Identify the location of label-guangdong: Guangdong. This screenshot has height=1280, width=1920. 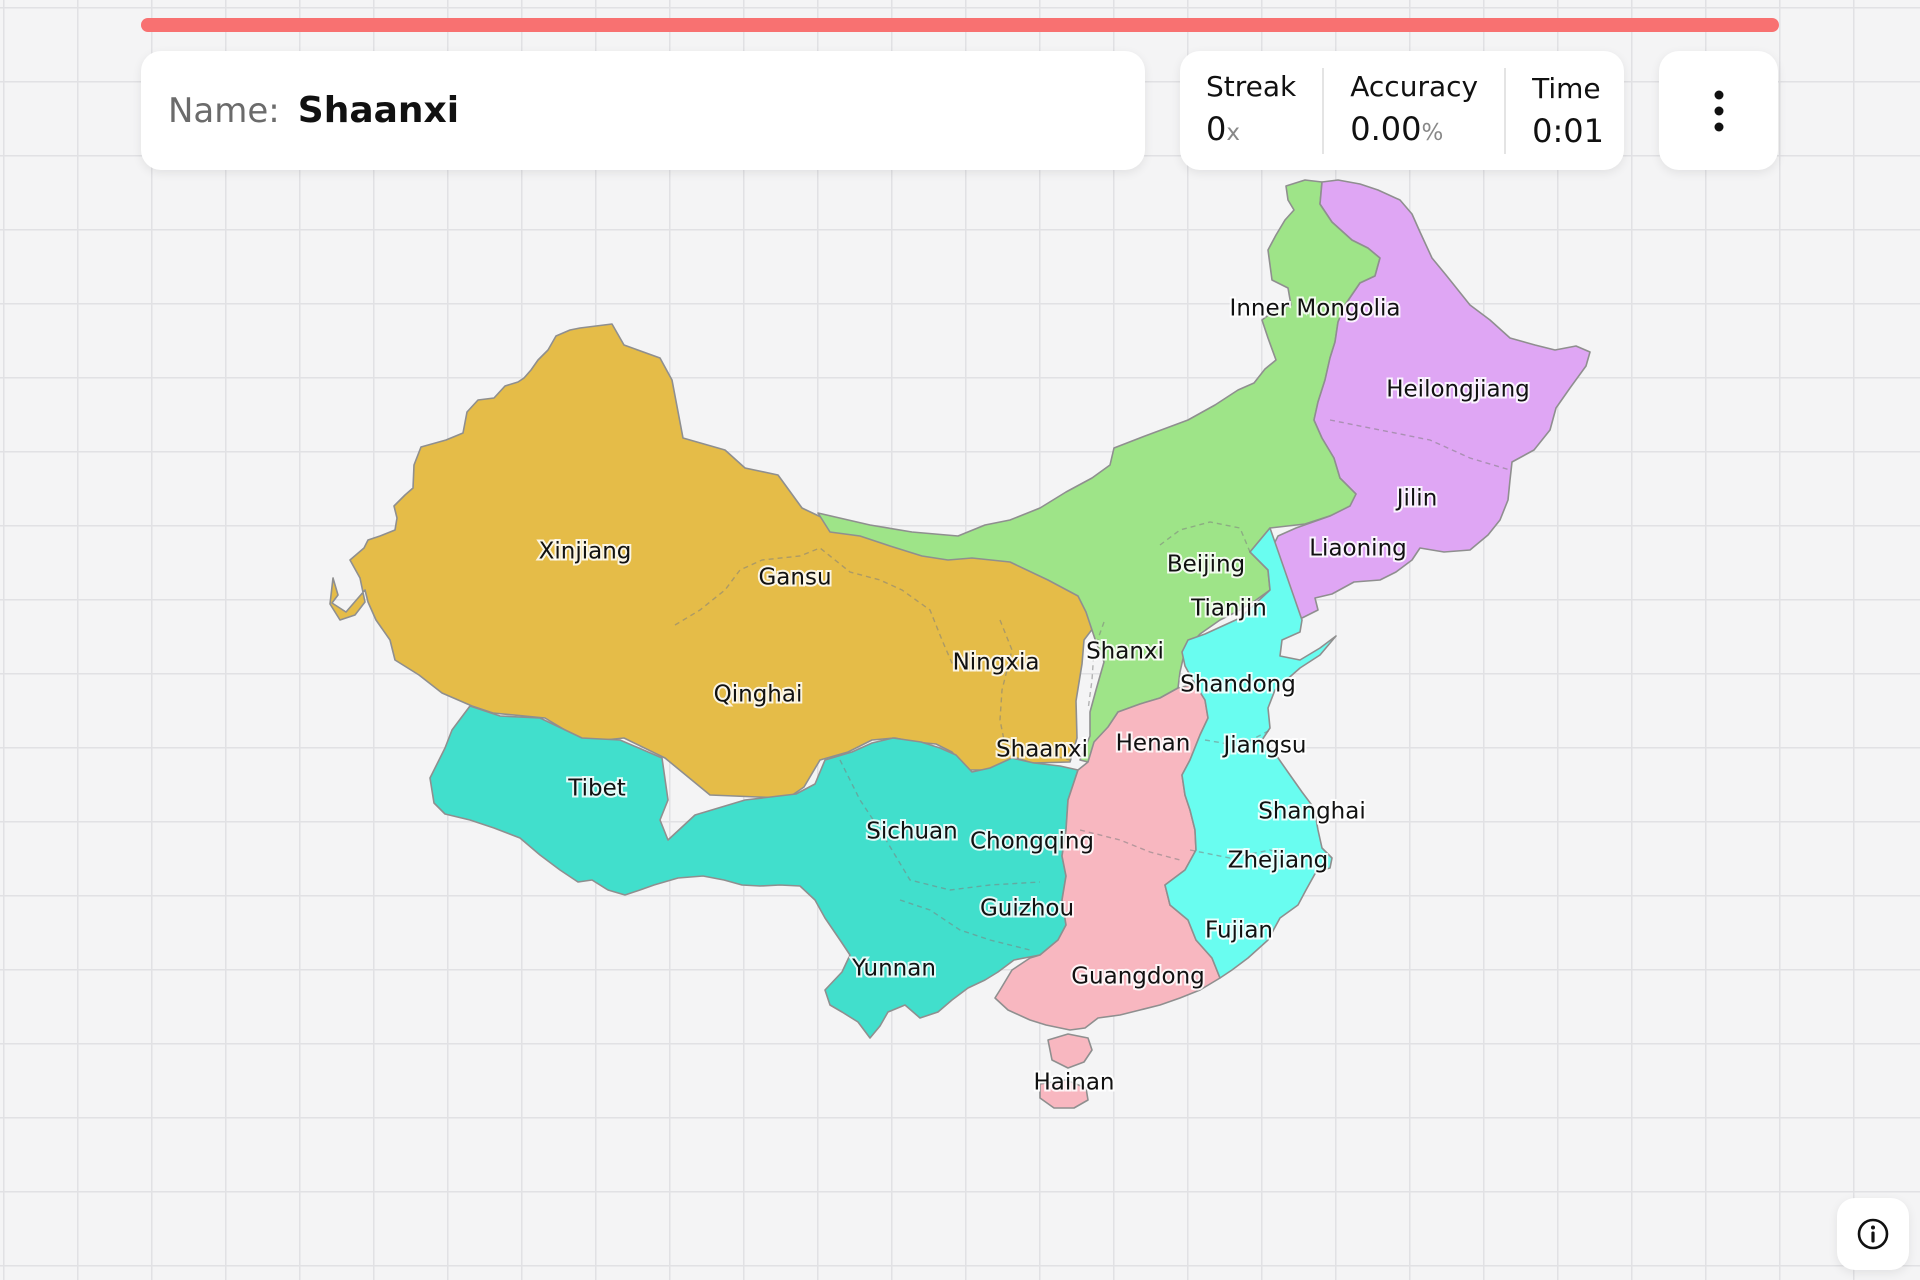
(1138, 977).